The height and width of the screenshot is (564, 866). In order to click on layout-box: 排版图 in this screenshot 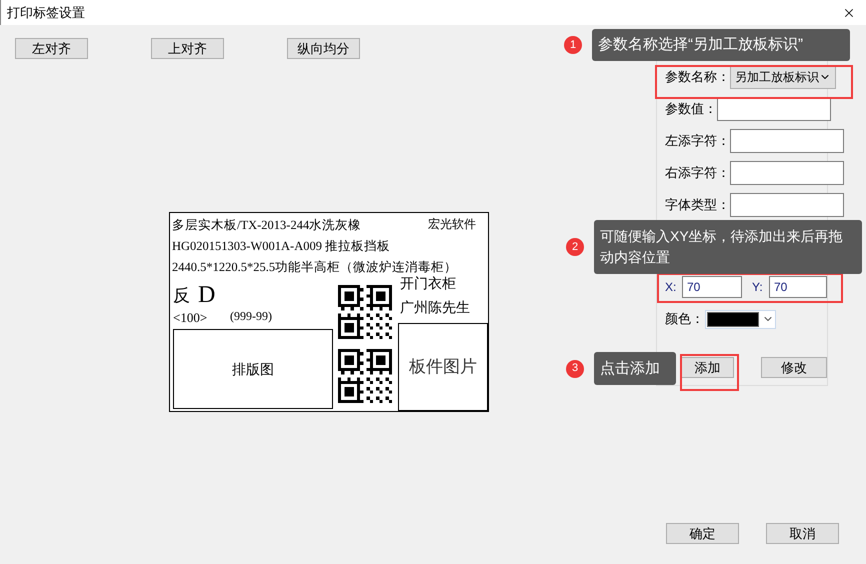, I will do `click(253, 369)`.